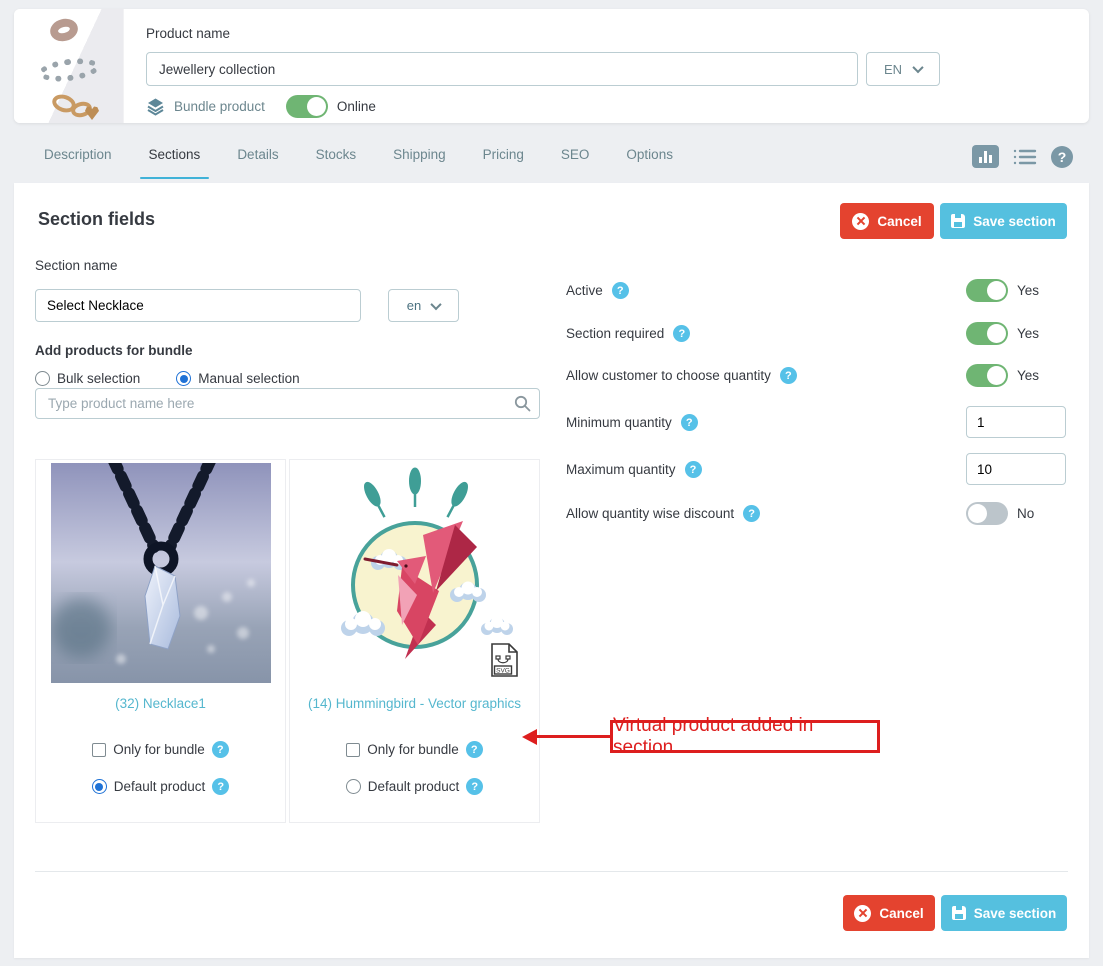 Image resolution: width=1103 pixels, height=966 pixels. I want to click on product-search, so click(287, 403).